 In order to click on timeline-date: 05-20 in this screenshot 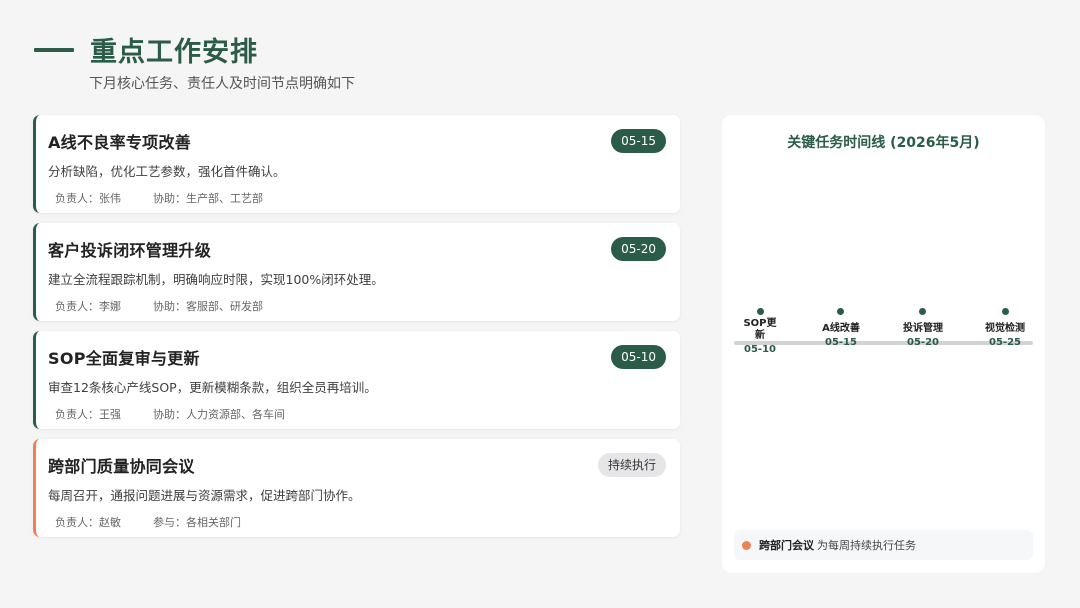, I will do `click(923, 342)`.